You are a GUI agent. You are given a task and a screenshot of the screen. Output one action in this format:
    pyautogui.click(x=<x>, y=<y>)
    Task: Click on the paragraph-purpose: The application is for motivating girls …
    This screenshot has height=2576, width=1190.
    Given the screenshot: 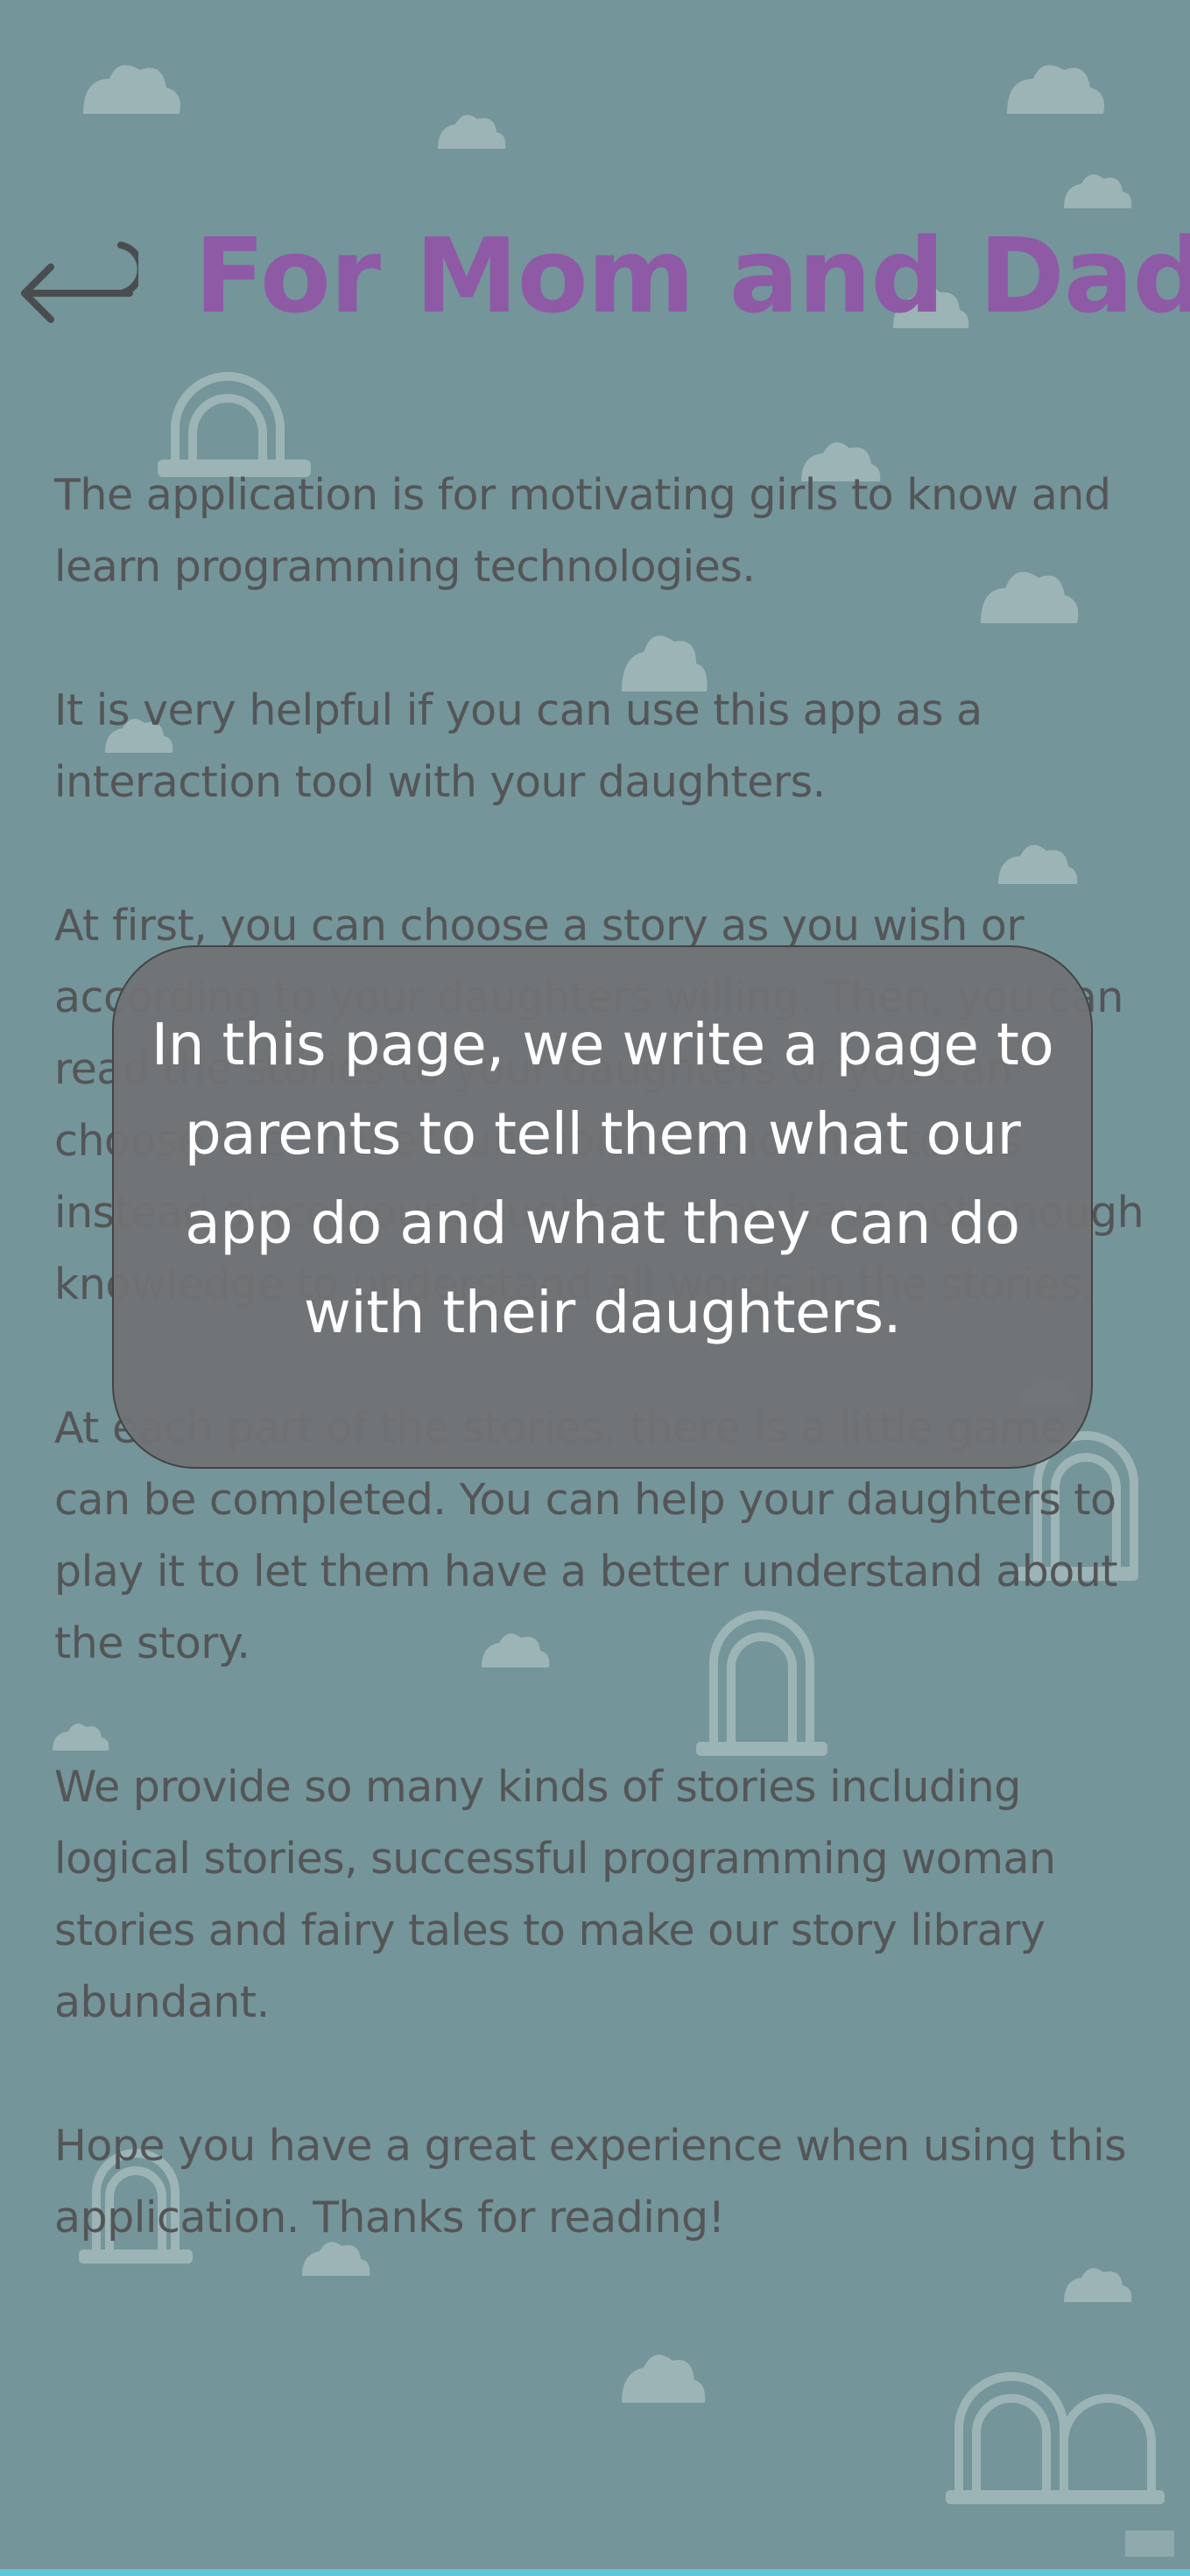 What is the action you would take?
    pyautogui.click(x=582, y=531)
    